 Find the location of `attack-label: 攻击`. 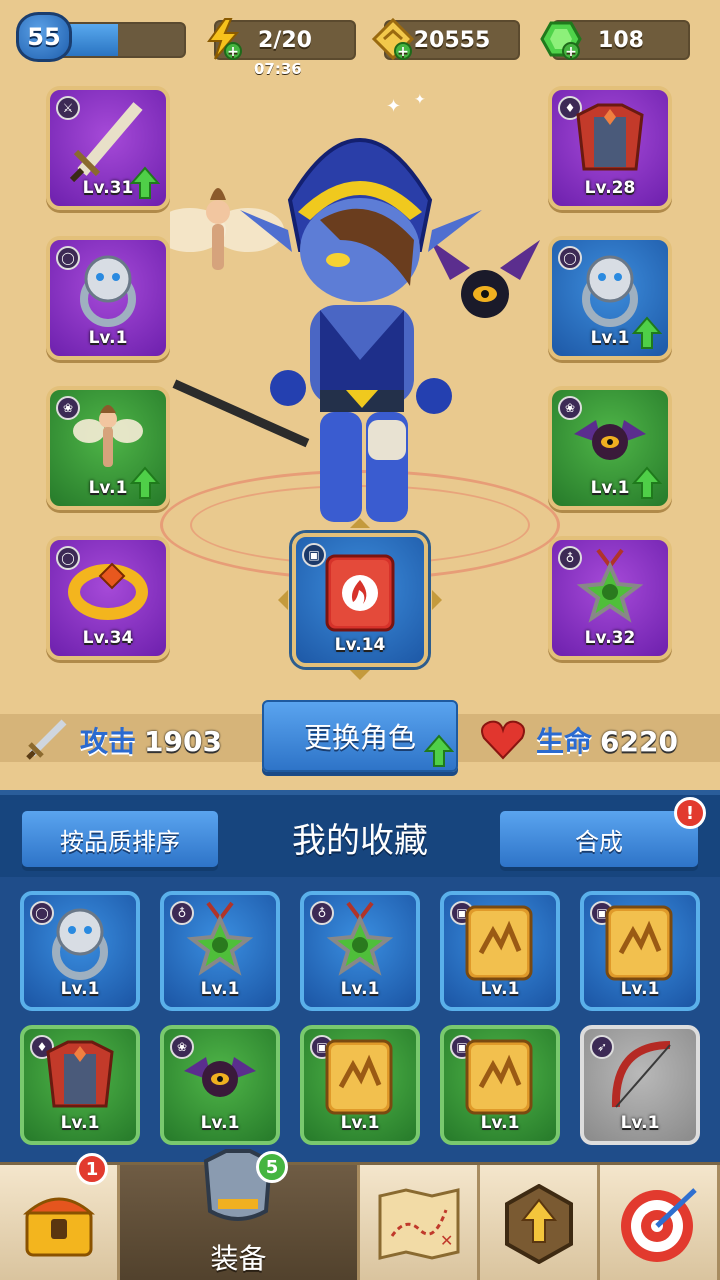

attack-label: 攻击 is located at coordinates (108, 741).